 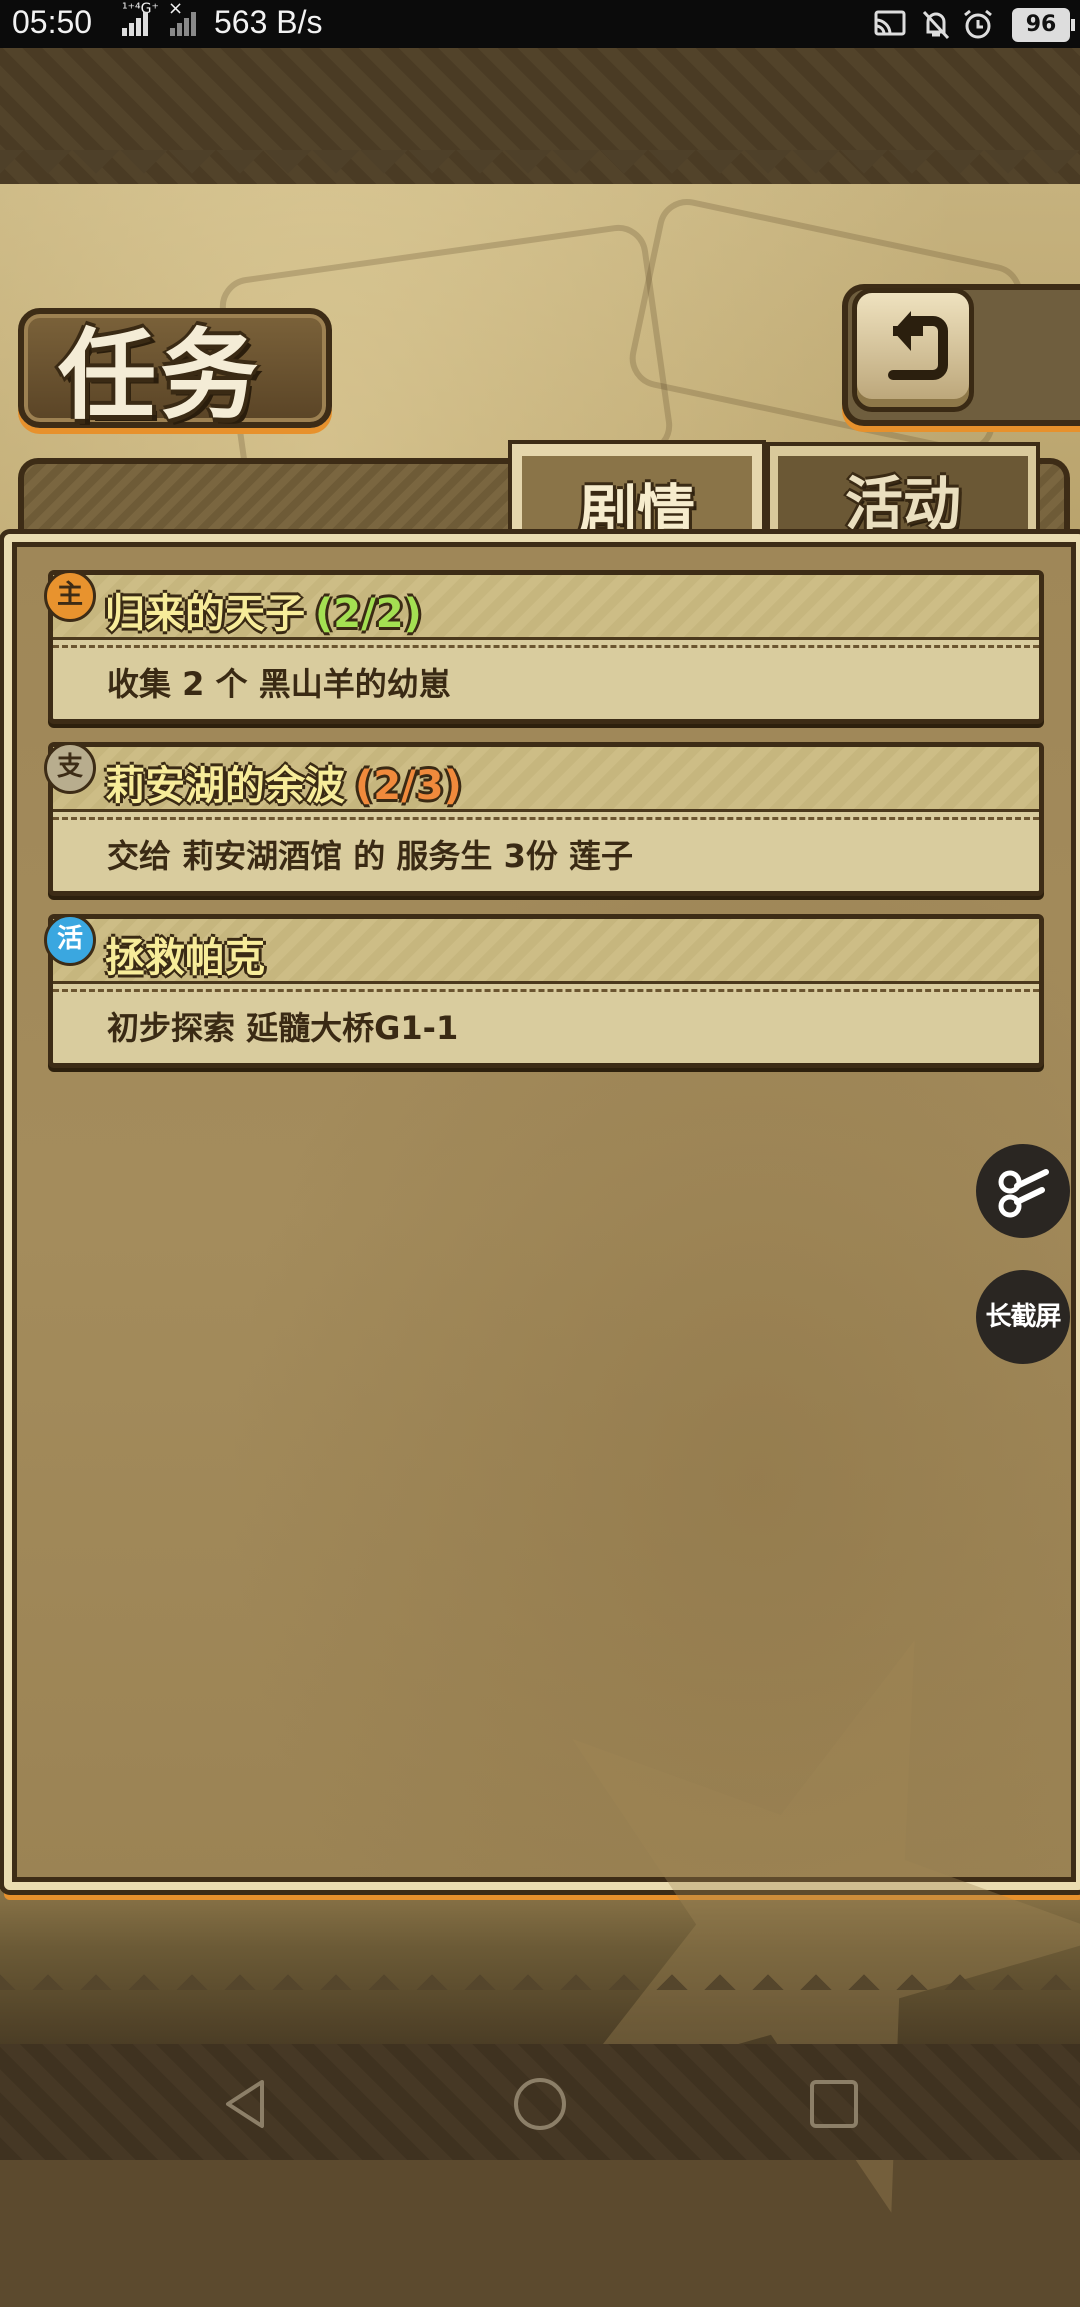 I want to click on bottom-saw-edge, so click(x=540, y=1970).